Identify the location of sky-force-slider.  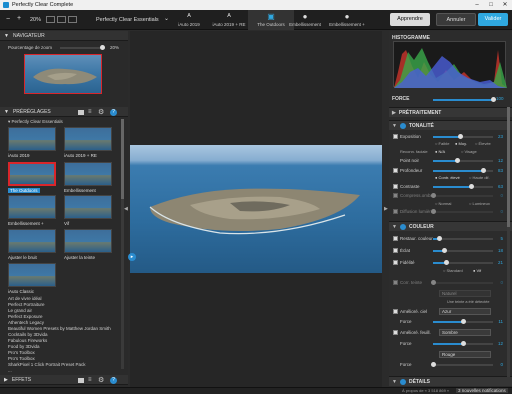
(463, 321).